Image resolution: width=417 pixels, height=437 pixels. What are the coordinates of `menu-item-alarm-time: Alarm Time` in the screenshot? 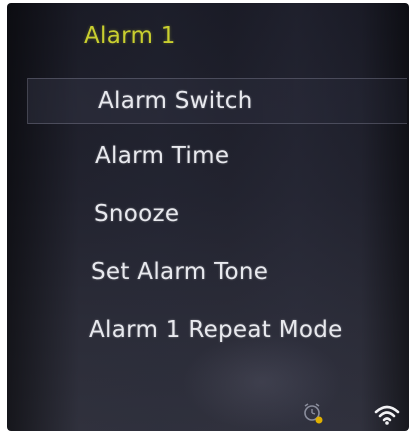 It's located at (217, 157).